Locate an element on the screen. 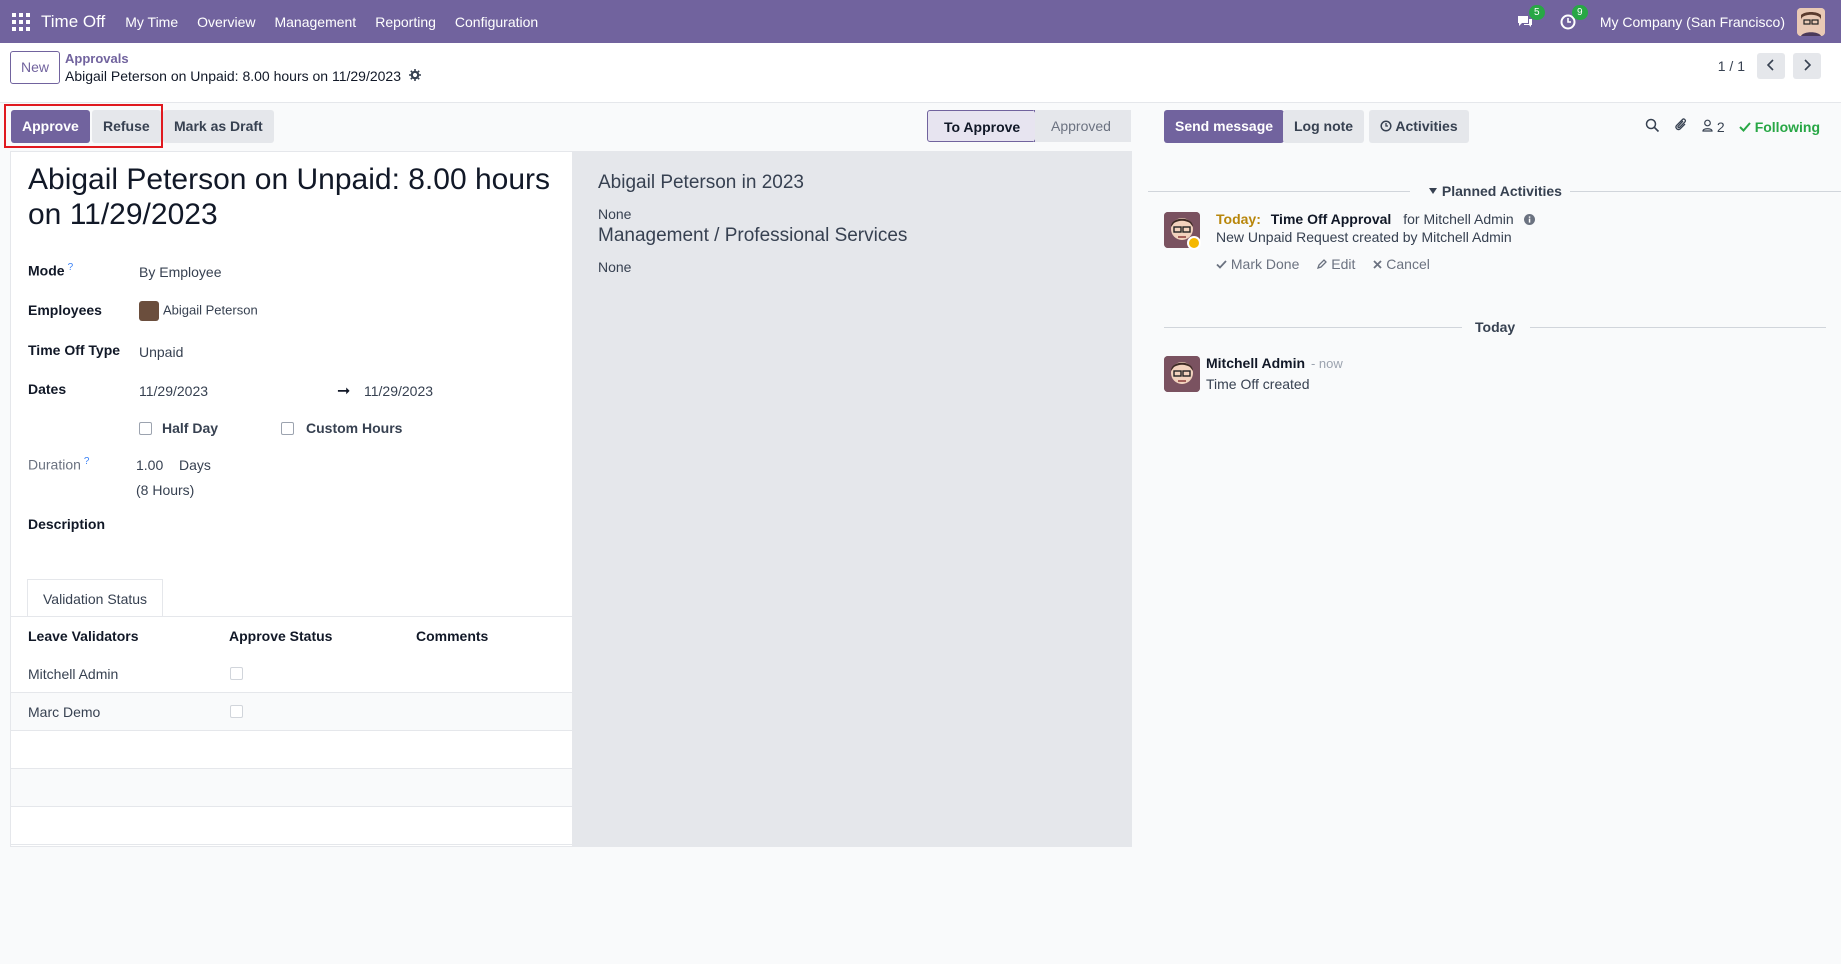 The width and height of the screenshot is (1841, 964). activities-badge: 9 is located at coordinates (1579, 12).